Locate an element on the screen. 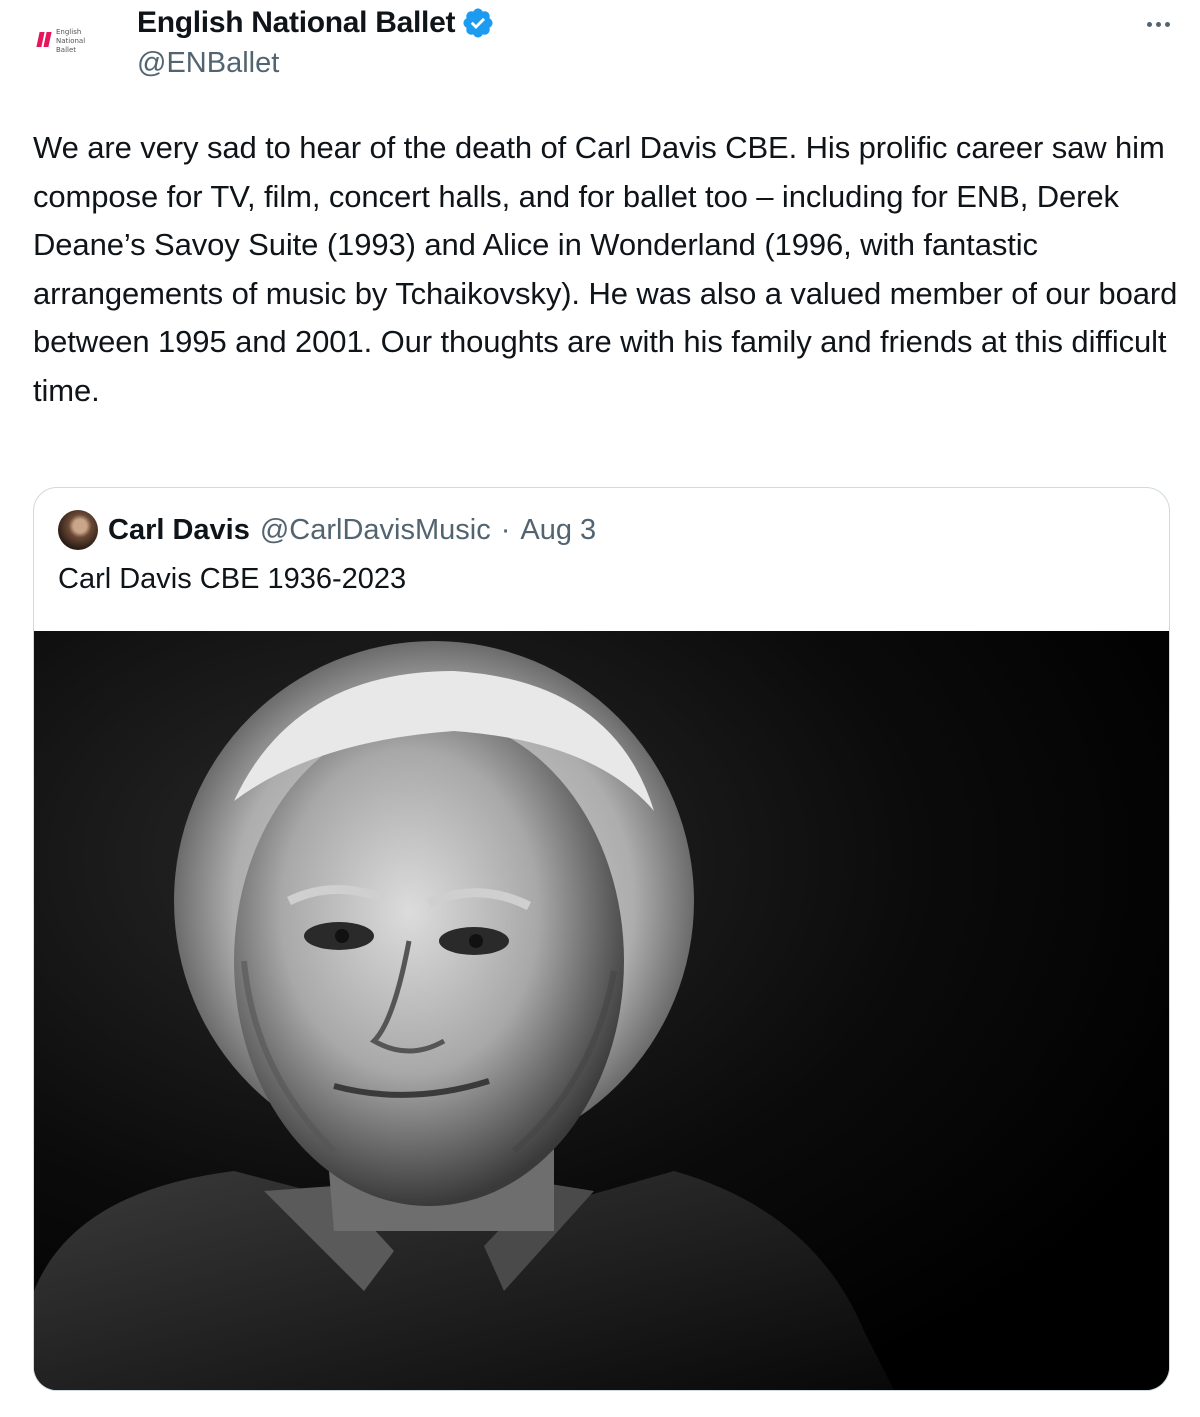 The height and width of the screenshot is (1417, 1200). quoted-author-handle: @CarlDavisMusic is located at coordinates (375, 530).